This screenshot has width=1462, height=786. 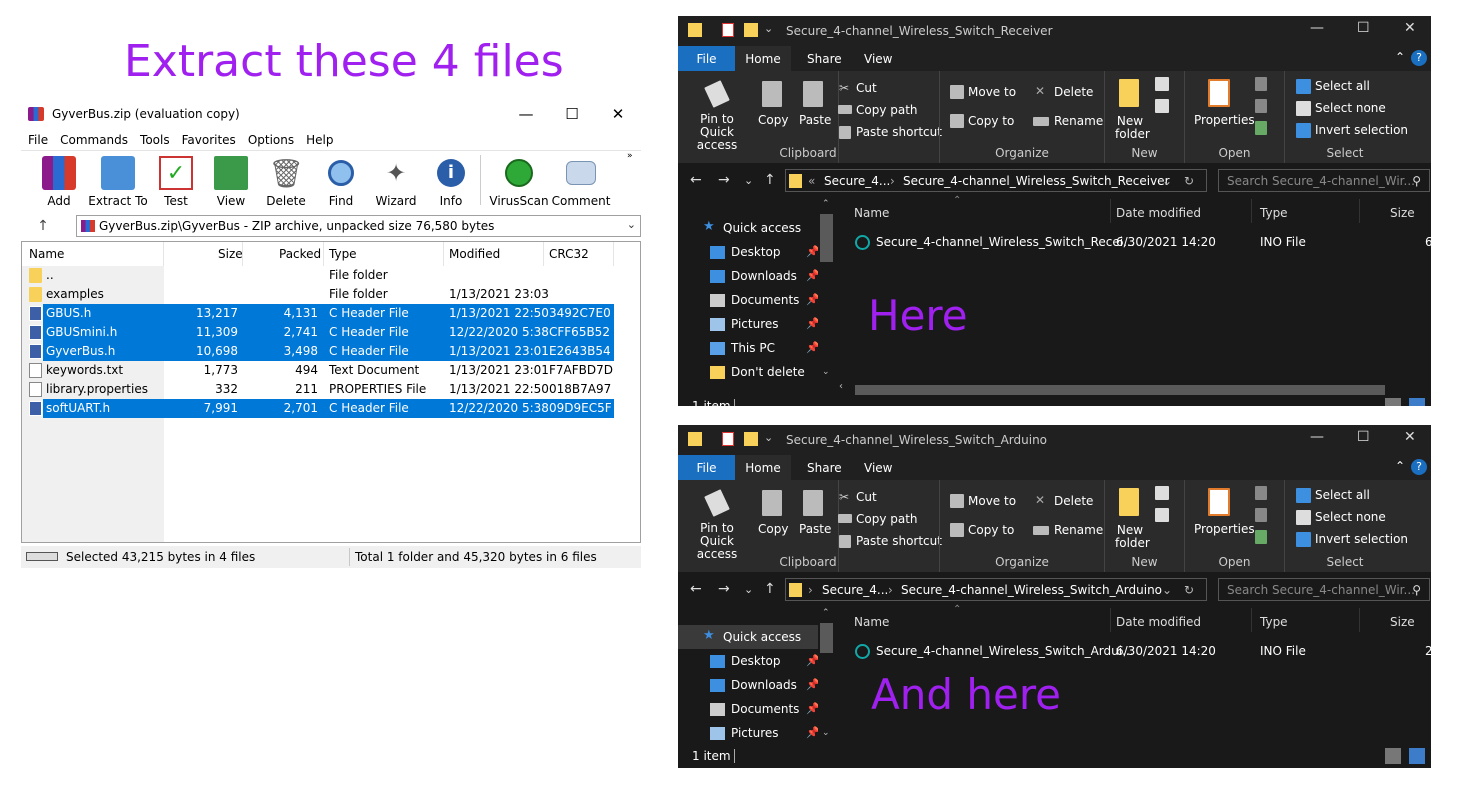 What do you see at coordinates (155, 140) in the screenshot?
I see `menu-tools: Tools` at bounding box center [155, 140].